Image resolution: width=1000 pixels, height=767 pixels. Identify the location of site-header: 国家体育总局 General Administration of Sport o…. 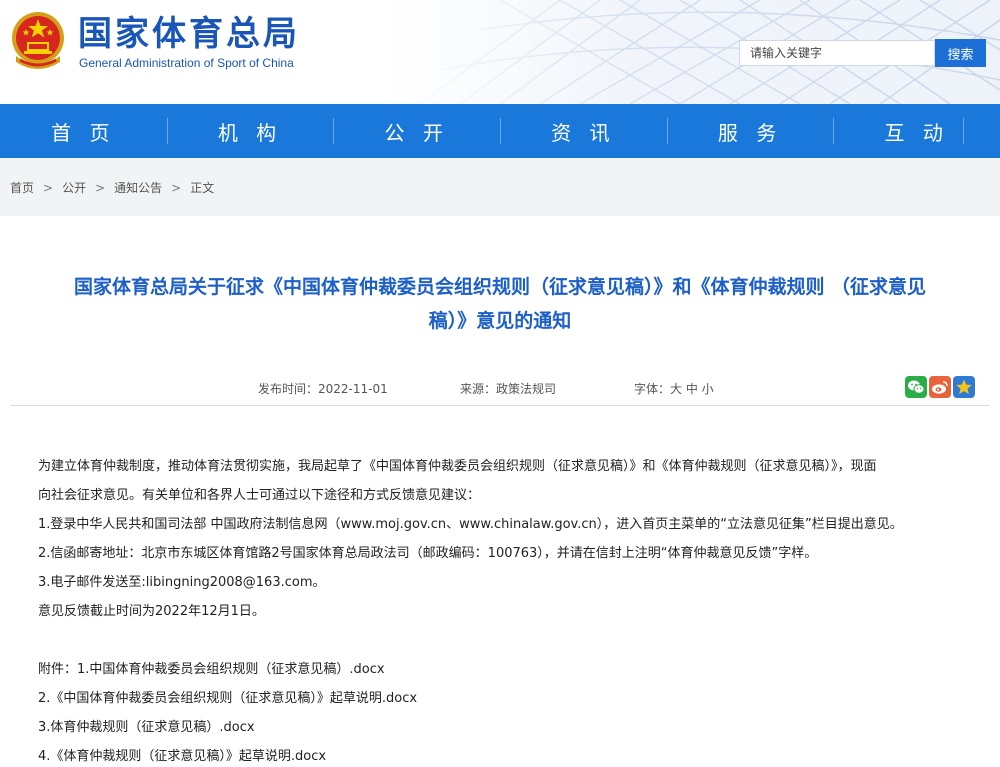
(500, 52).